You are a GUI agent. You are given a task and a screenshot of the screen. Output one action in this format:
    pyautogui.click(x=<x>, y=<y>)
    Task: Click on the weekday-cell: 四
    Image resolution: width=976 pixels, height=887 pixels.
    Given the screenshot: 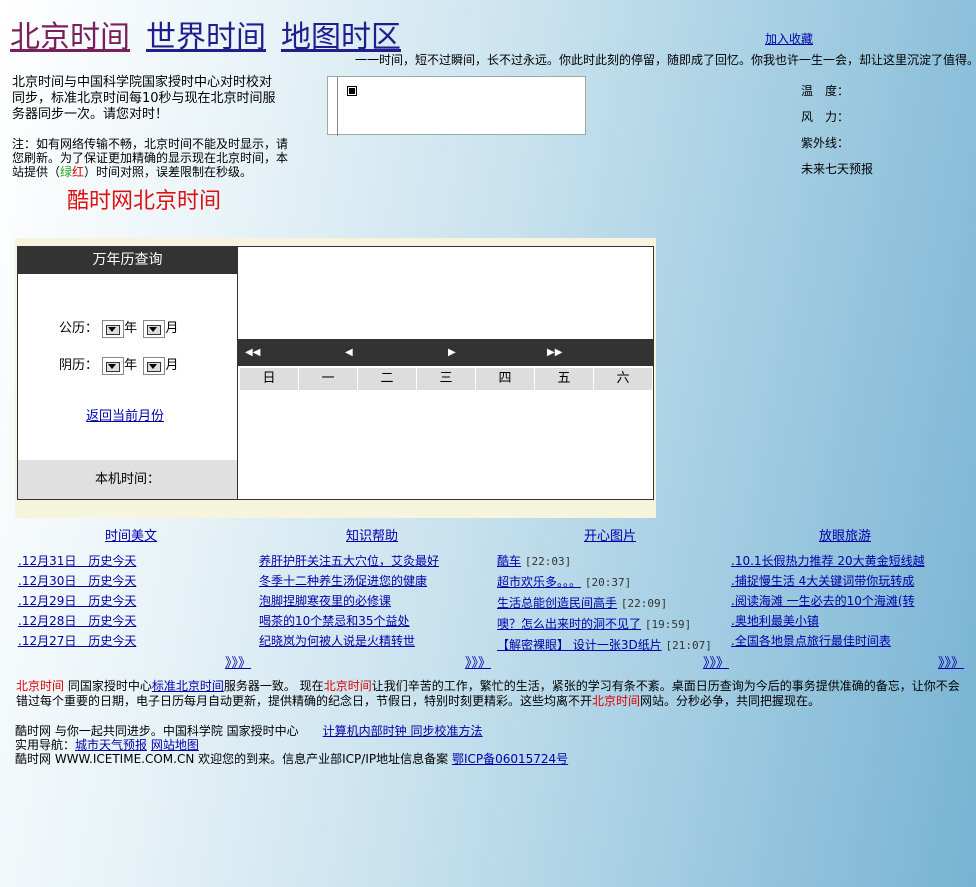 What is the action you would take?
    pyautogui.click(x=505, y=379)
    